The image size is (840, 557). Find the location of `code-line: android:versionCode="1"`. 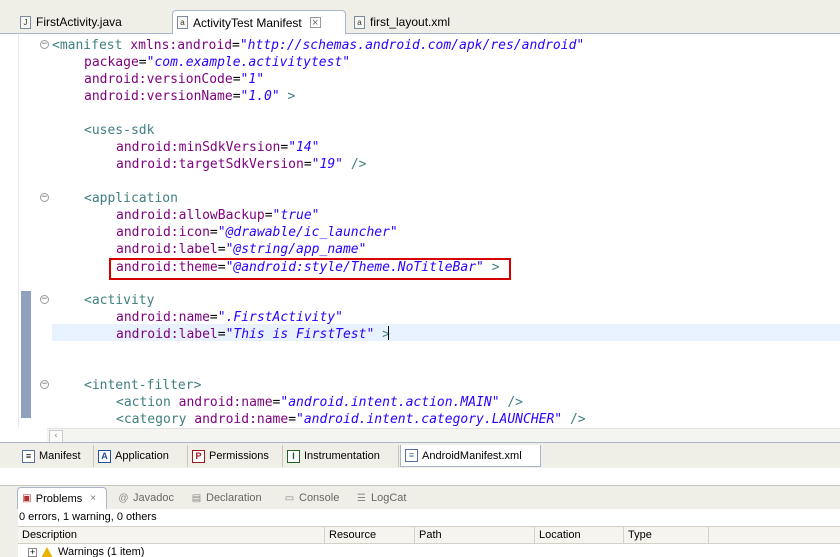

code-line: android:versionCode="1" is located at coordinates (174, 79).